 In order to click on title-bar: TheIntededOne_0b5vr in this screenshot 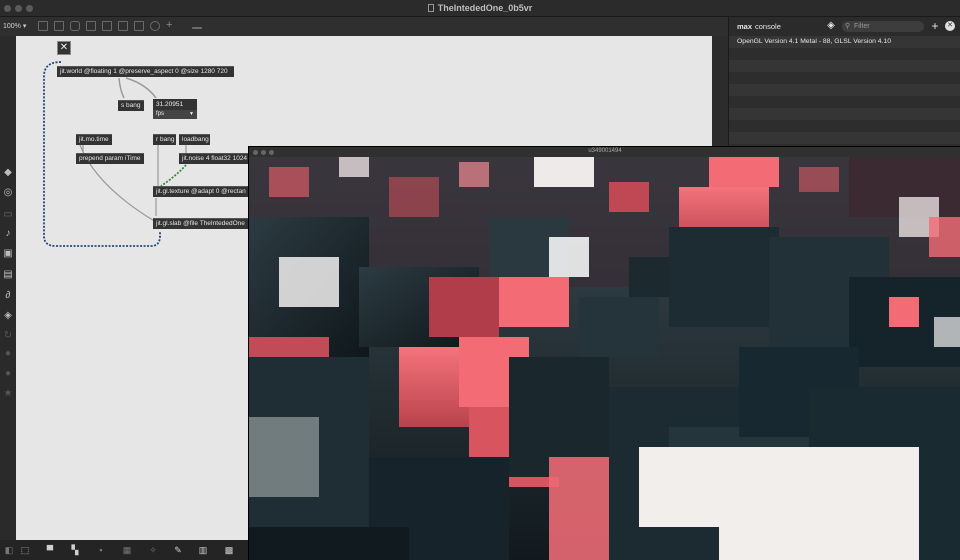, I will do `click(480, 8)`.